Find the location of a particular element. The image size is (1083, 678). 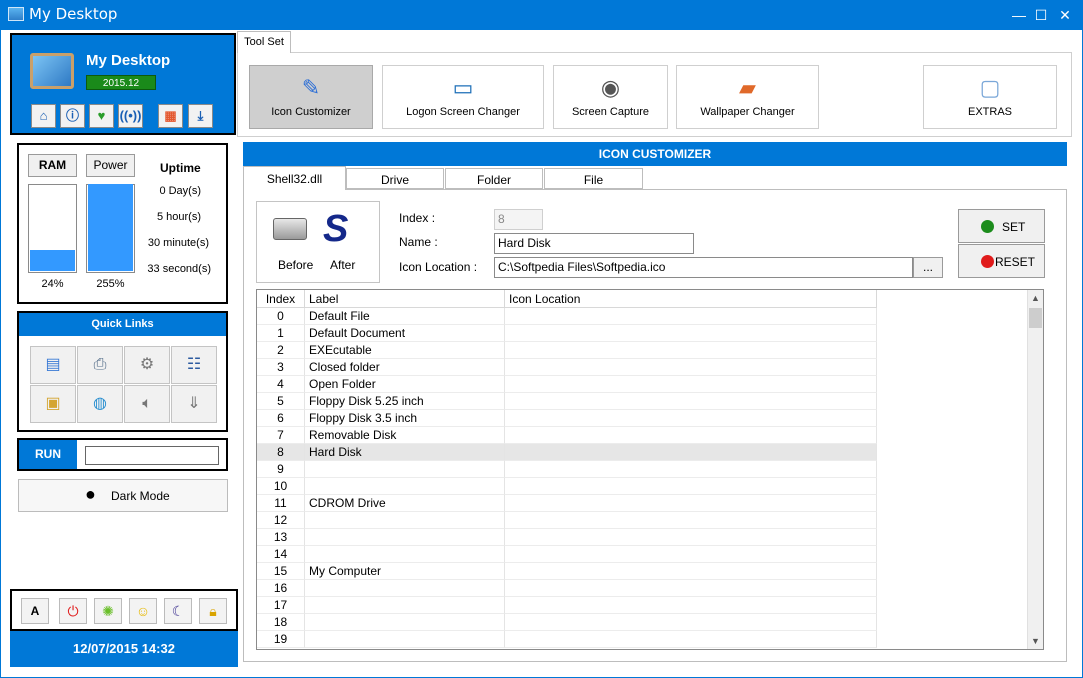

quick-link-settings: ⚙ is located at coordinates (147, 365).